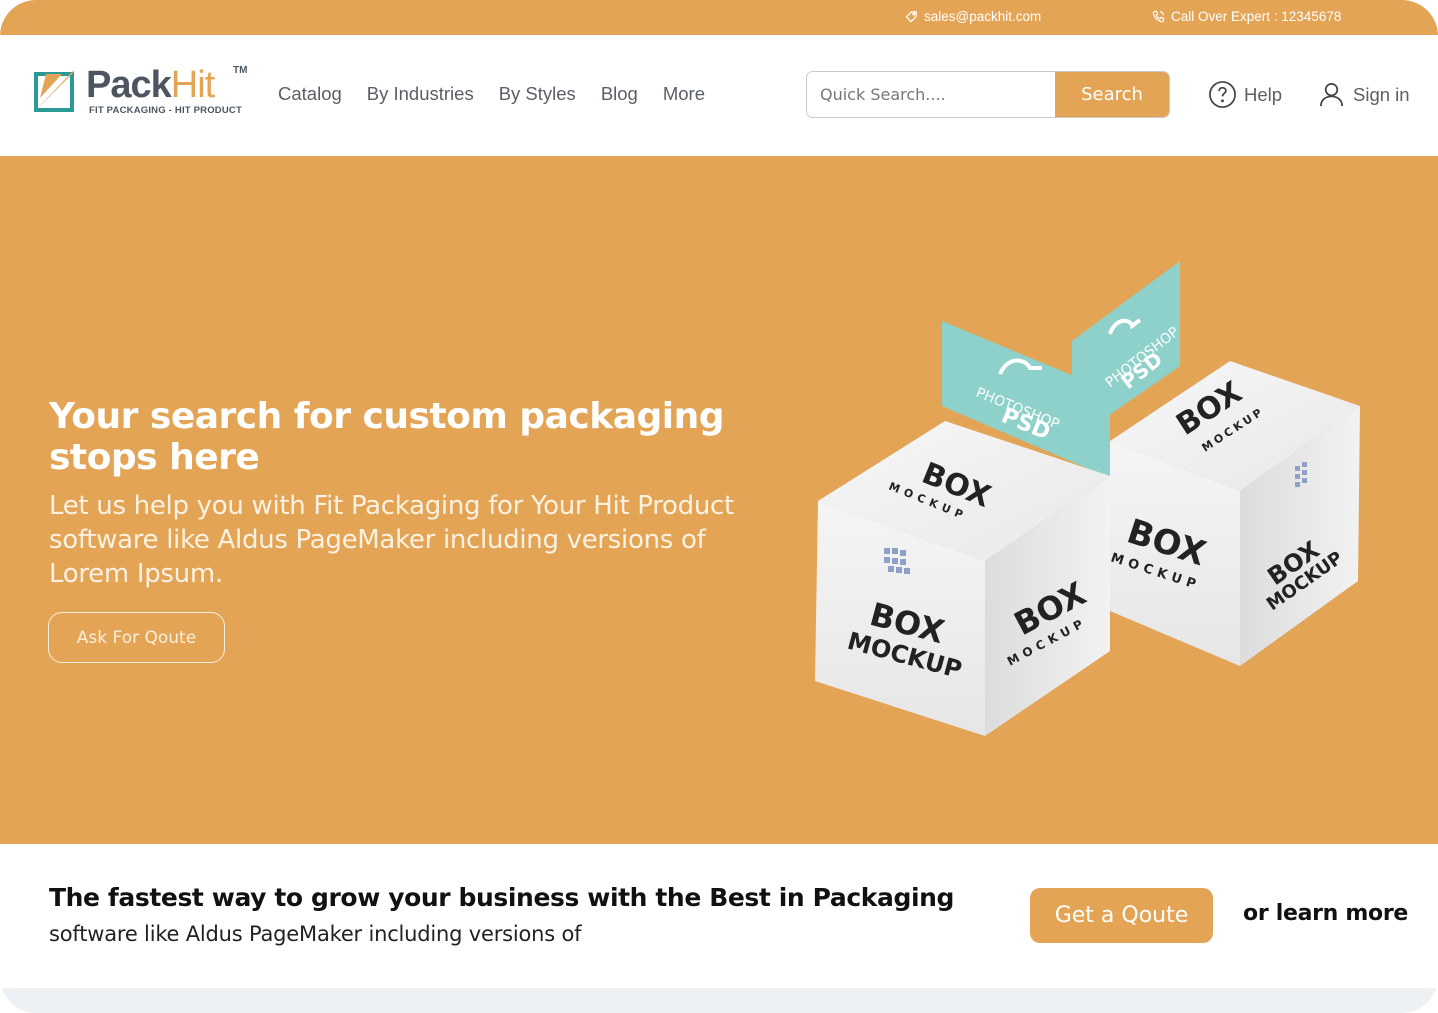 This screenshot has height=1013, width=1438. I want to click on user-icon, so click(1331, 94).